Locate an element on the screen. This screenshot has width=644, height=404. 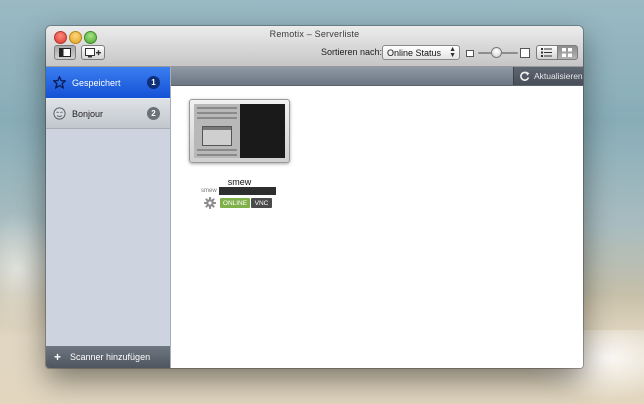
list-icon is located at coordinates (547, 52).